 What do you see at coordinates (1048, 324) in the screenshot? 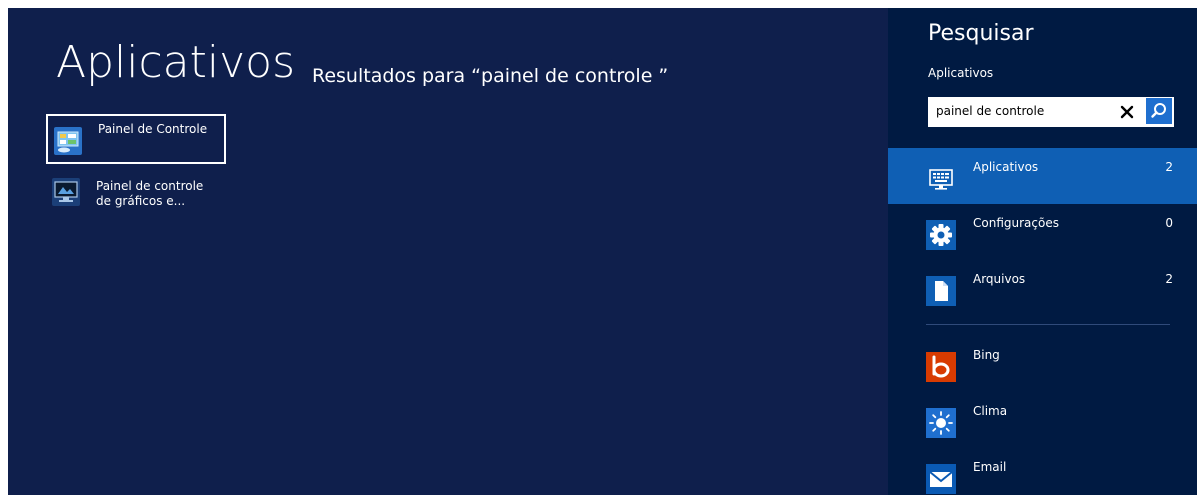
I see `pane-divider` at bounding box center [1048, 324].